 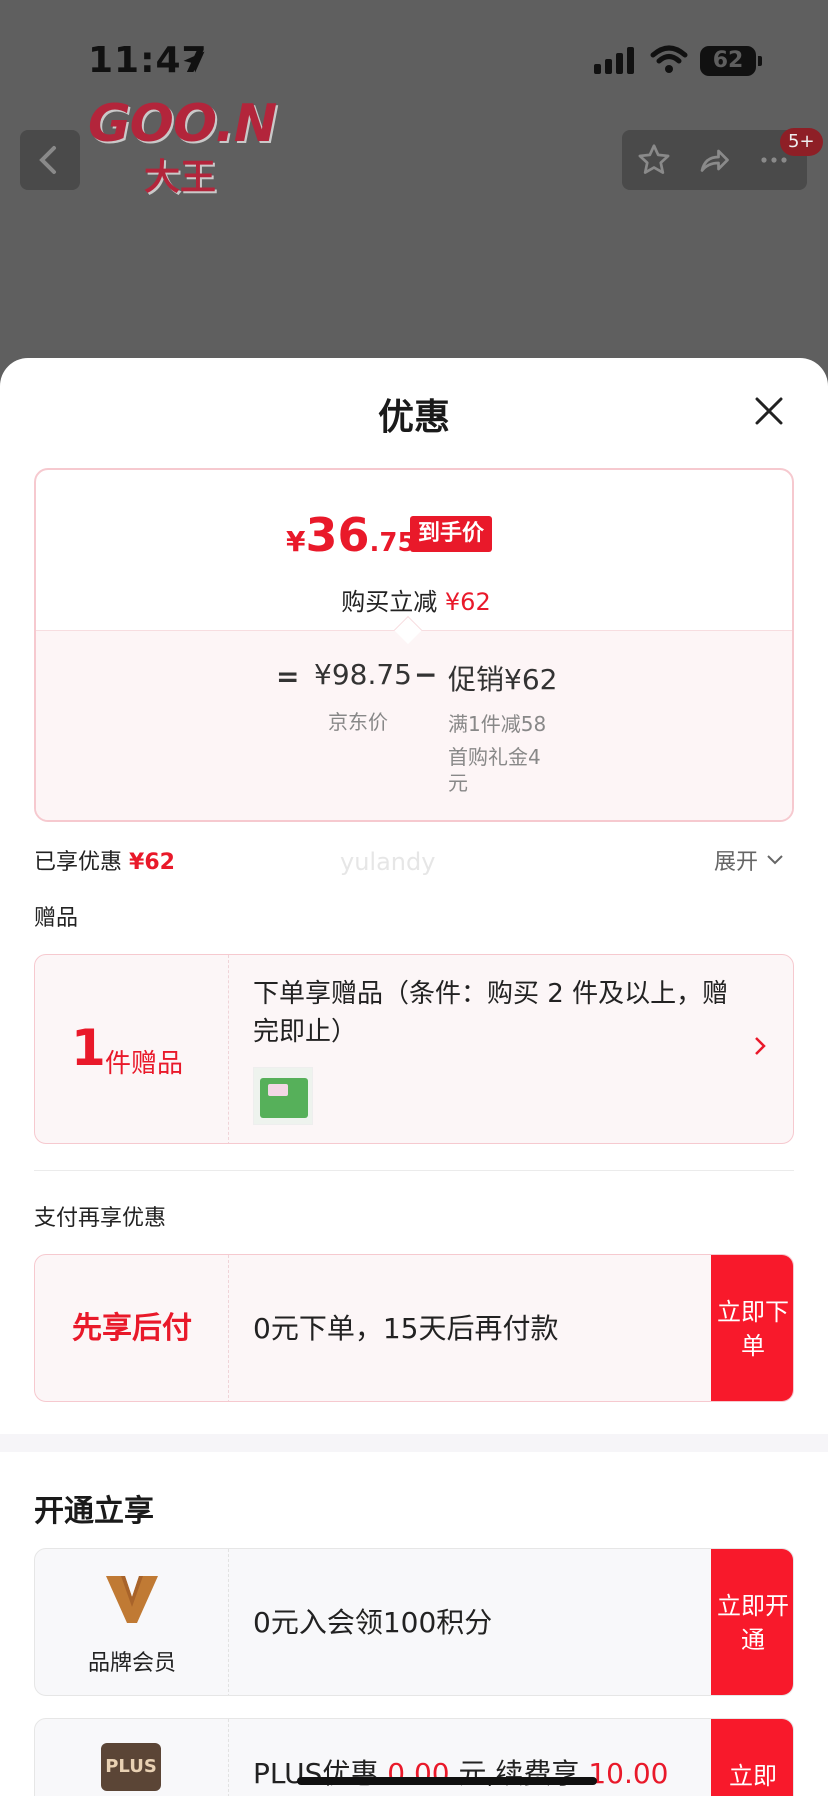 I want to click on brand-member-panel: 品牌会员, so click(x=132, y=1622).